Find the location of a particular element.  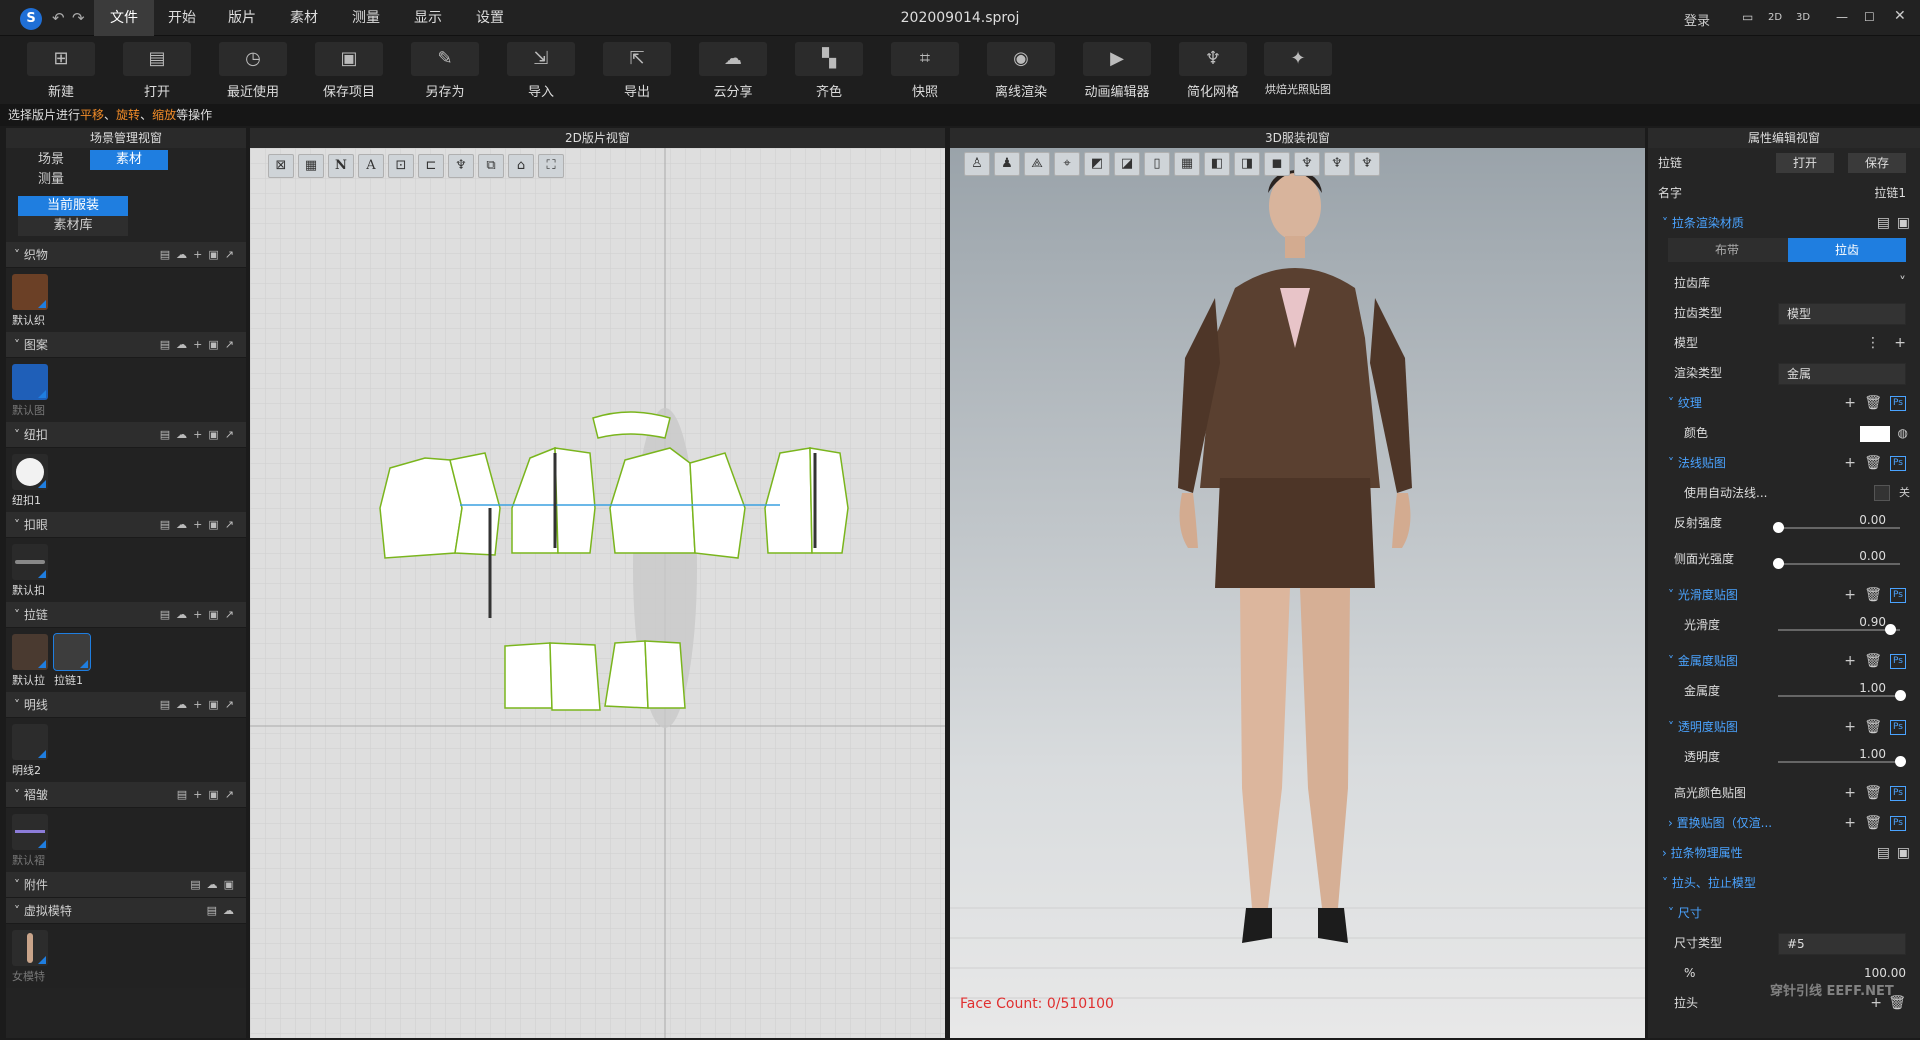

select-icon: ⊠ is located at coordinates (281, 166).